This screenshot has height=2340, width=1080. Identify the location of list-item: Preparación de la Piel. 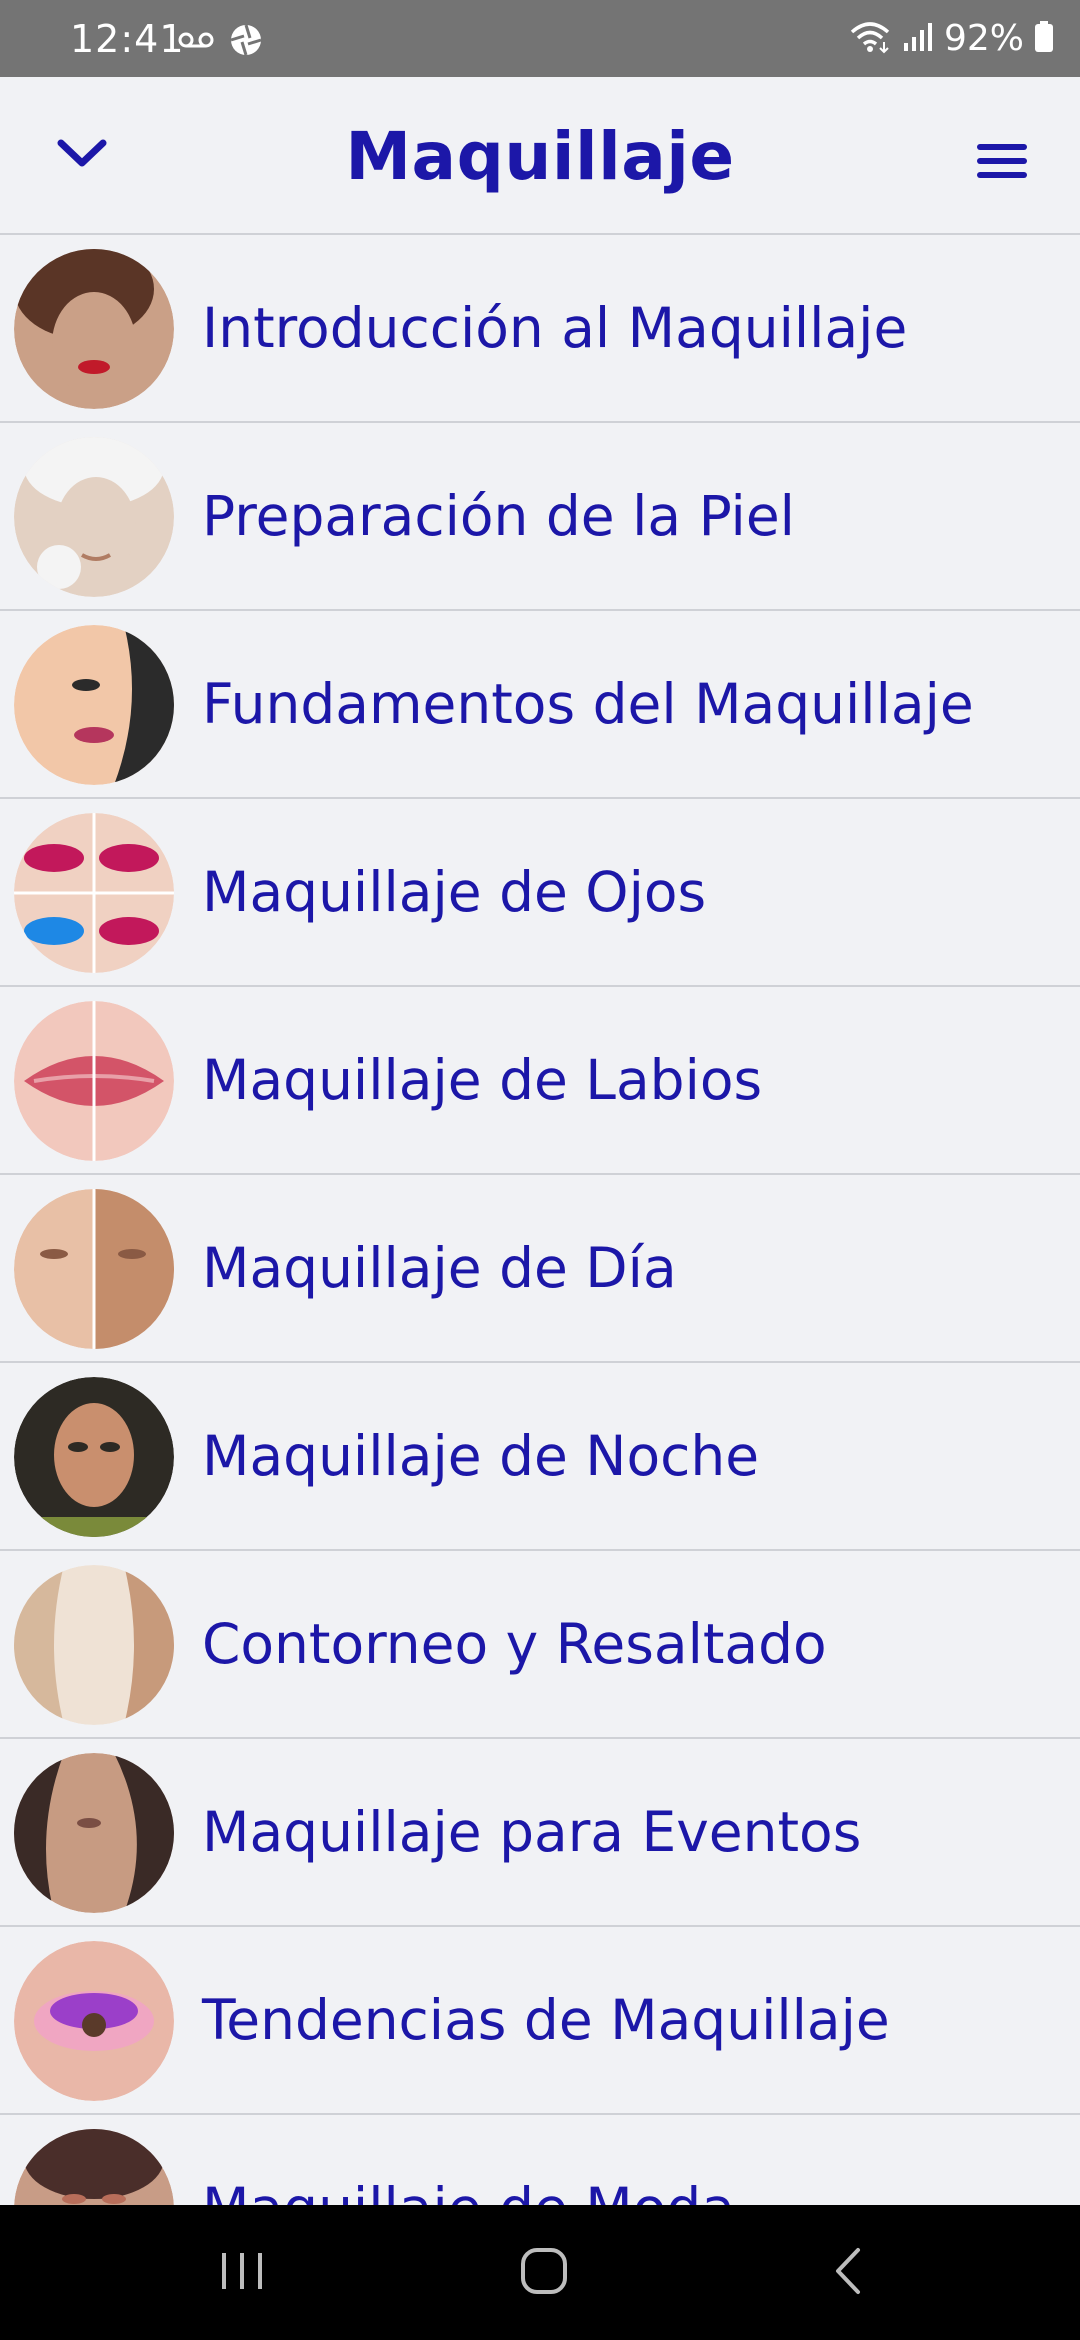
(540, 517).